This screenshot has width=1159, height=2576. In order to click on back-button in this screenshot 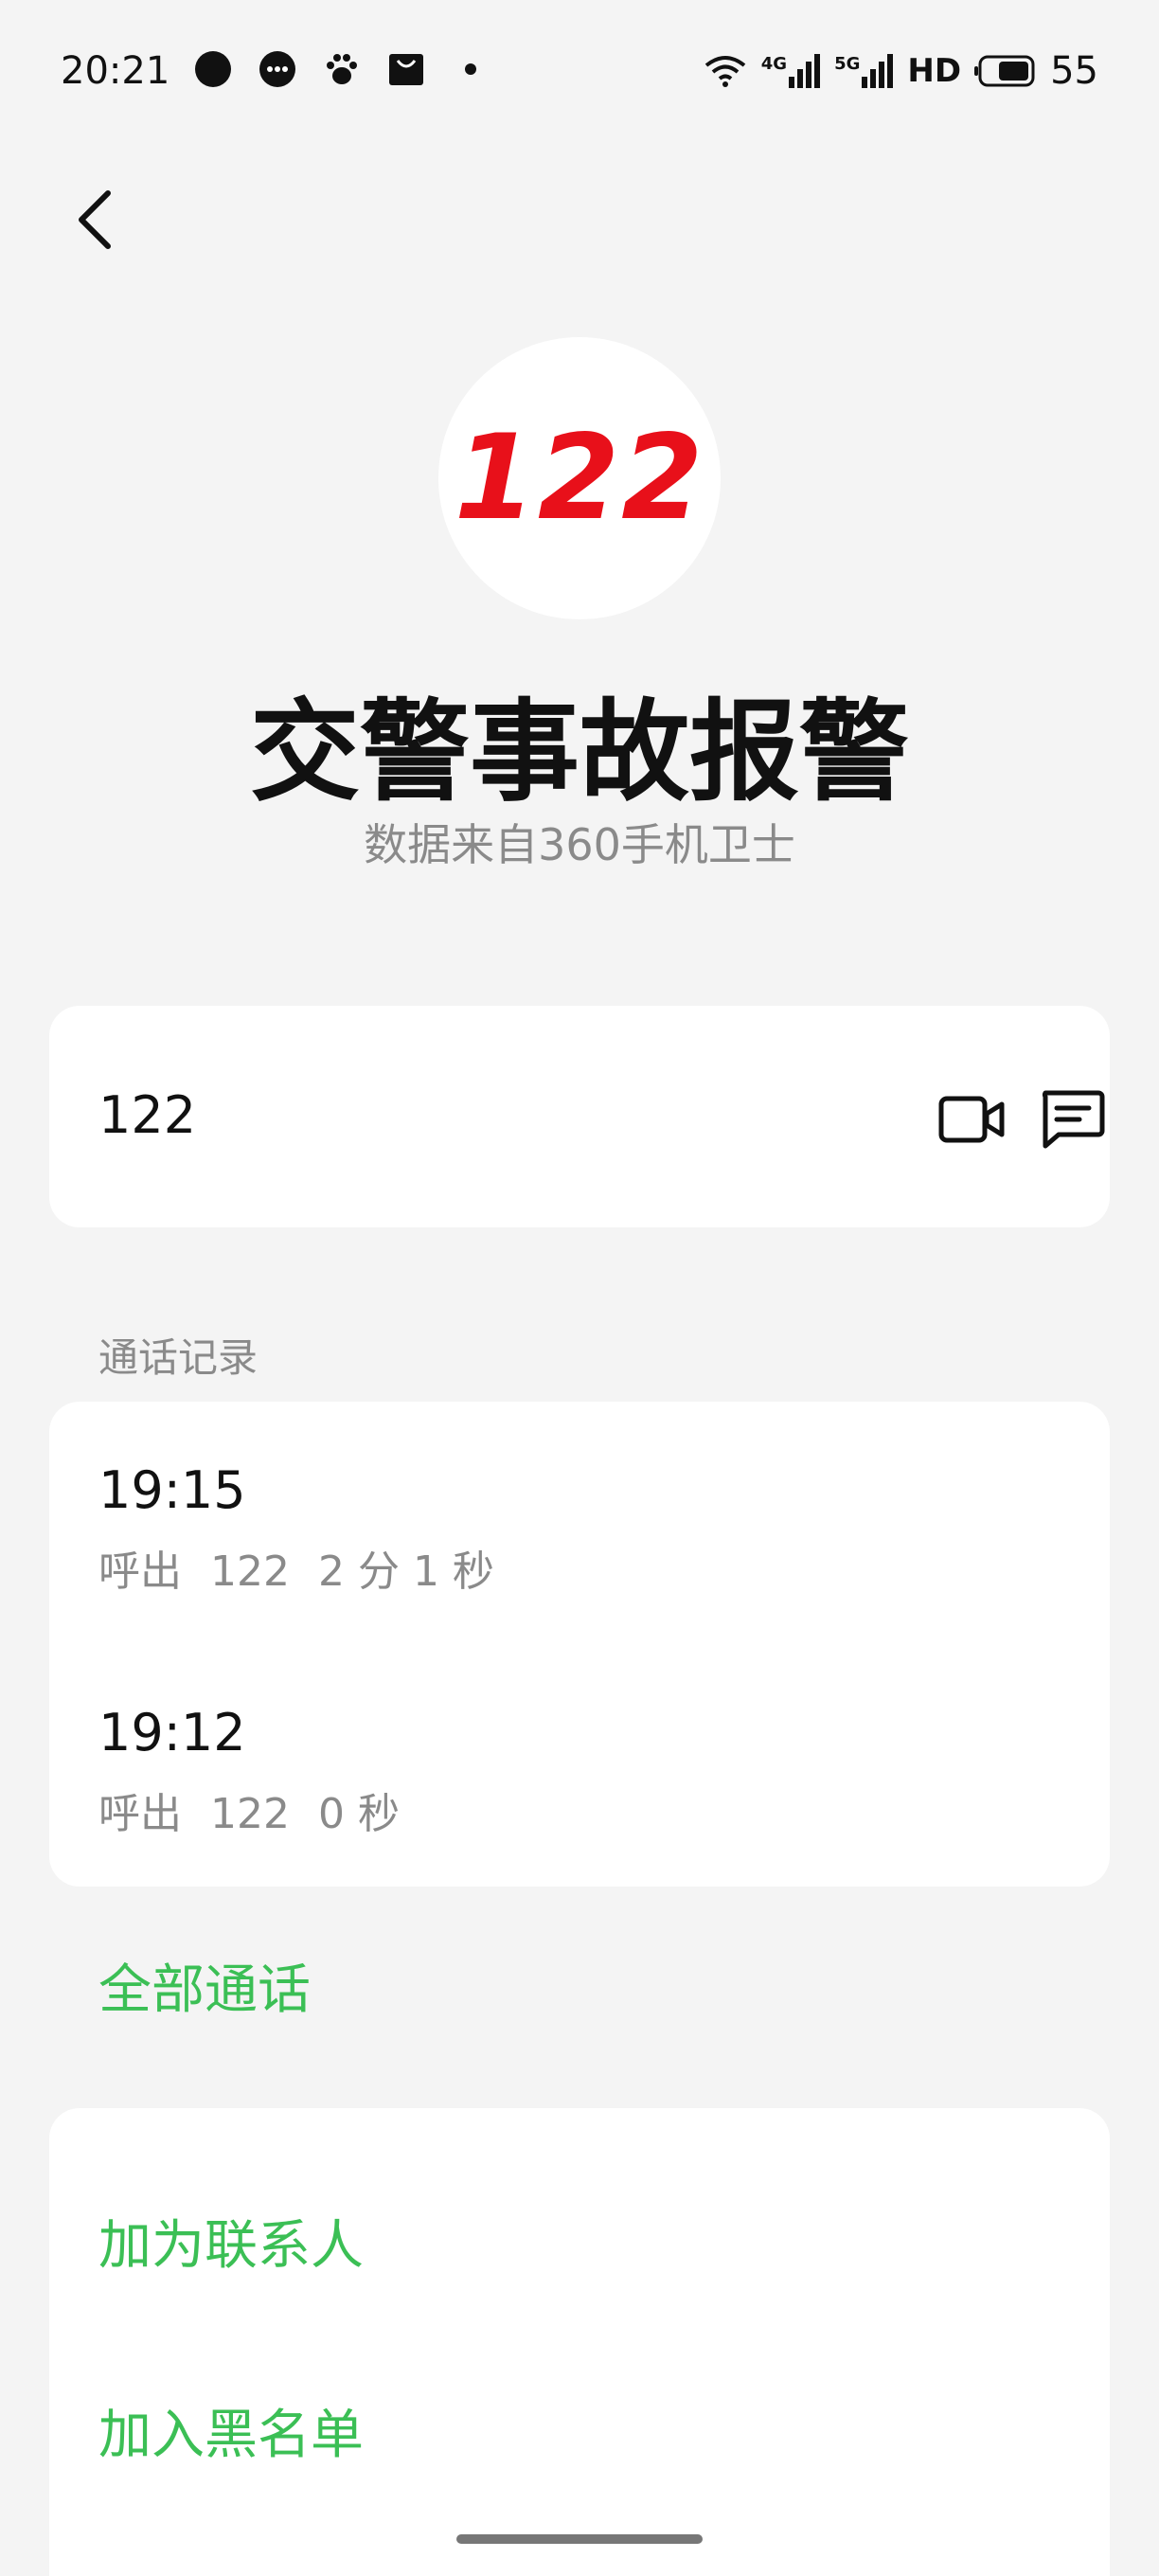, I will do `click(96, 220)`.